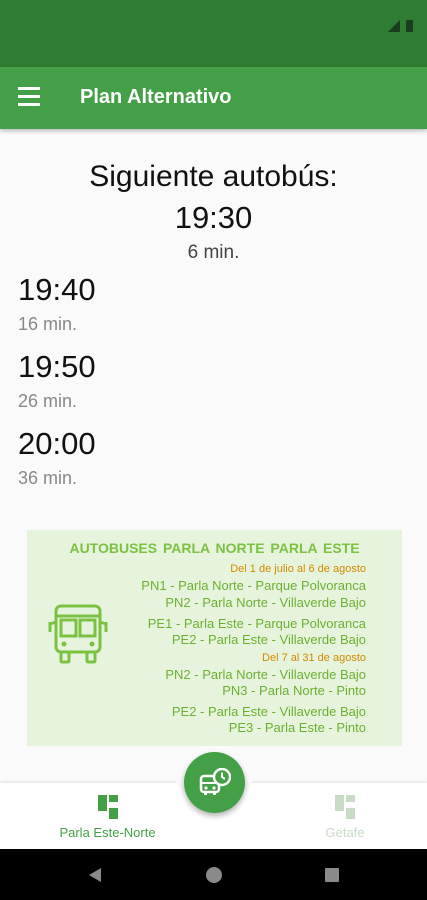  I want to click on banner-line: PN3 - Parla Norte - Pinto, so click(294, 690).